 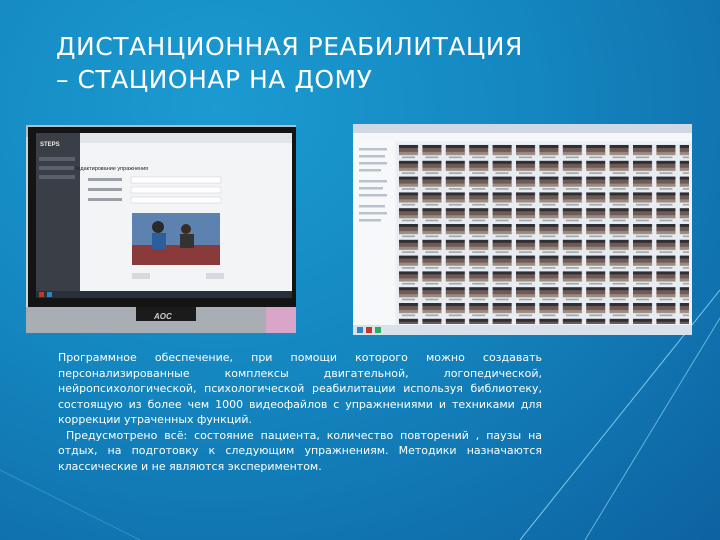 I want to click on slide-title-line-1: ДИСТАНЦИОННАЯ РЕАБИЛИТАЦИЯ, so click(x=289, y=46).